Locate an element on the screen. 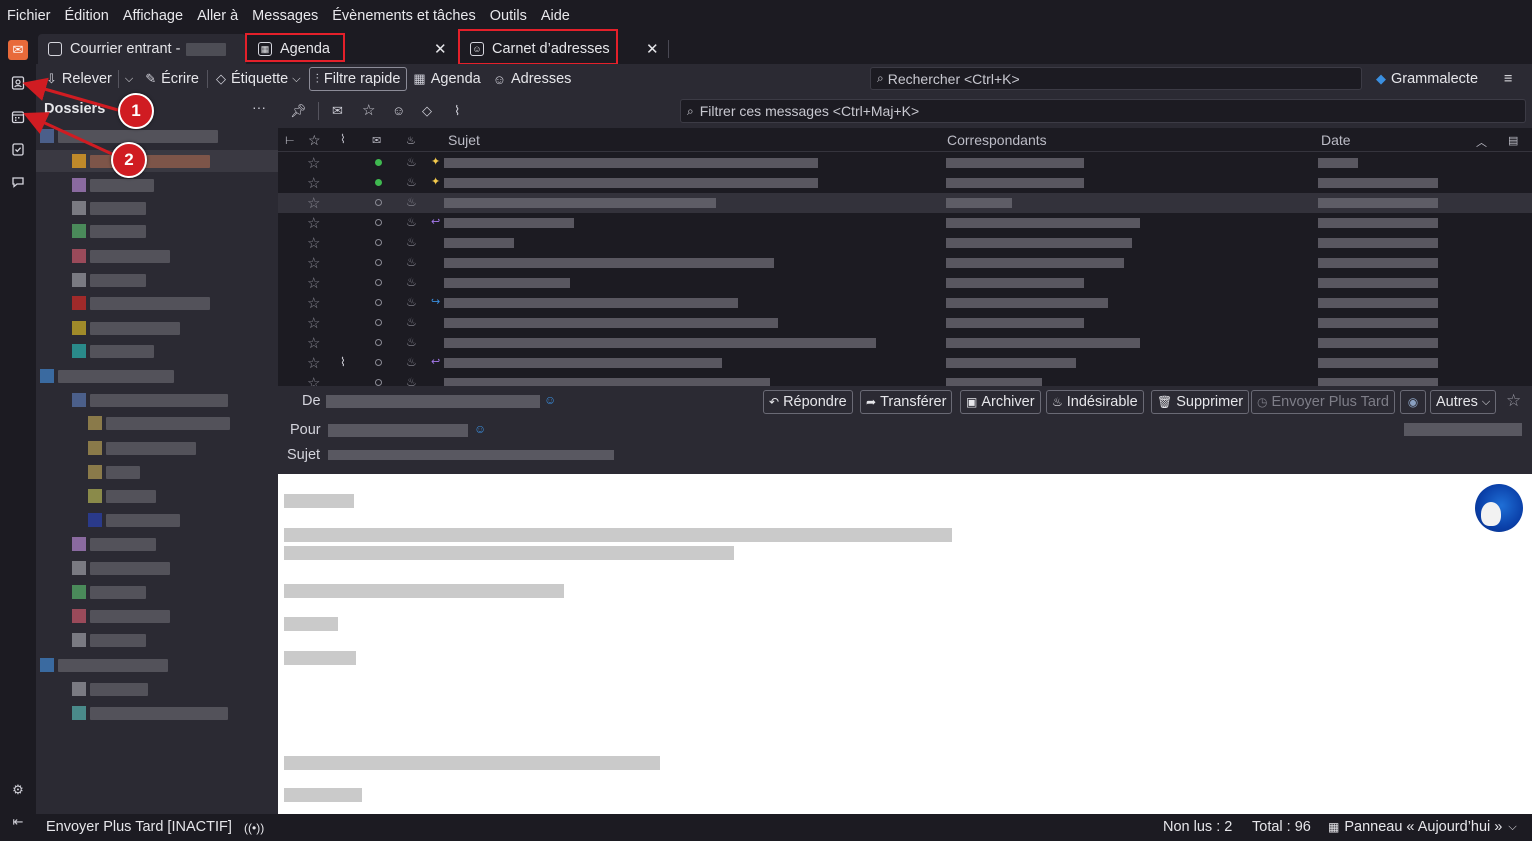 The height and width of the screenshot is (841, 1532). write-button: ✎ Écrire is located at coordinates (172, 79).